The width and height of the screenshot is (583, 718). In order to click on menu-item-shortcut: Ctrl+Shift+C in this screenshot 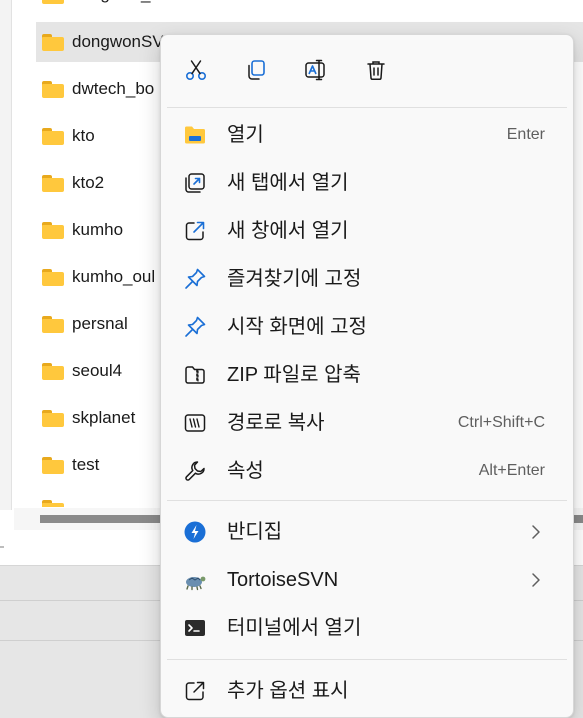, I will do `click(501, 422)`.